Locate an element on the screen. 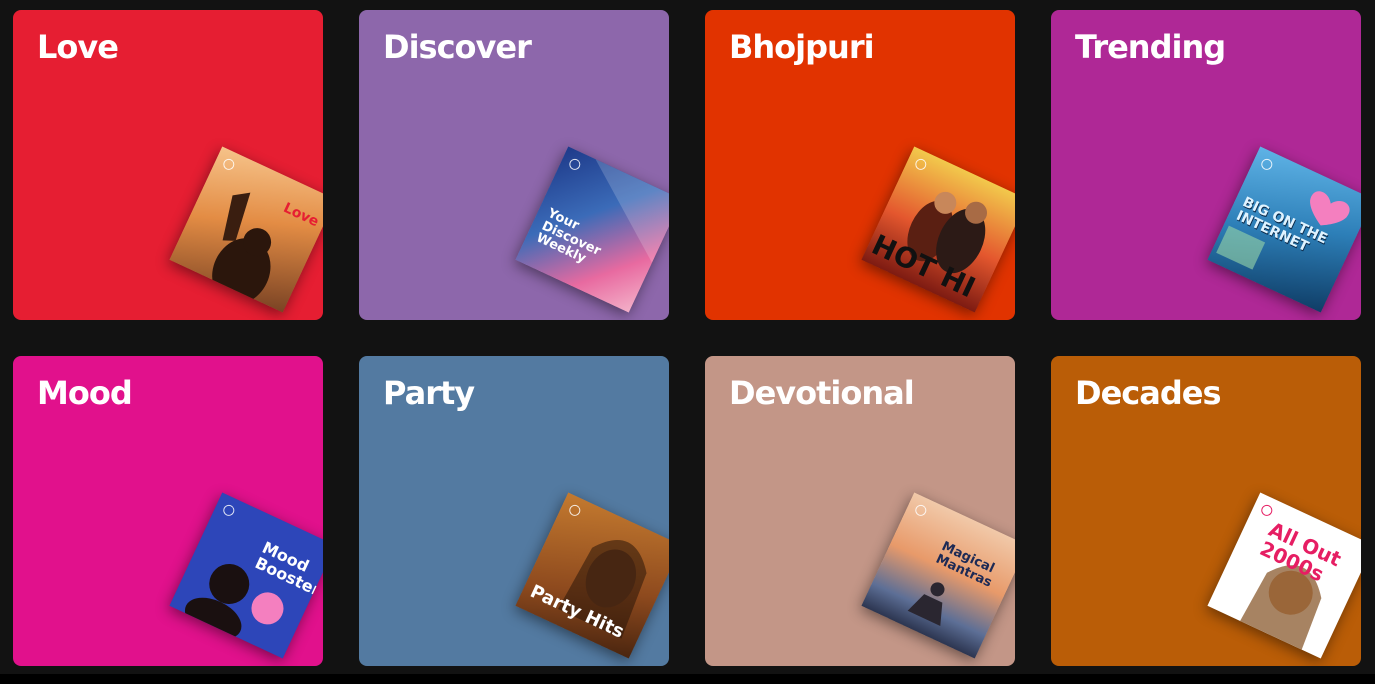 This screenshot has height=684, width=1375. category-card-mood: Mood Mood Booster is located at coordinates (168, 511).